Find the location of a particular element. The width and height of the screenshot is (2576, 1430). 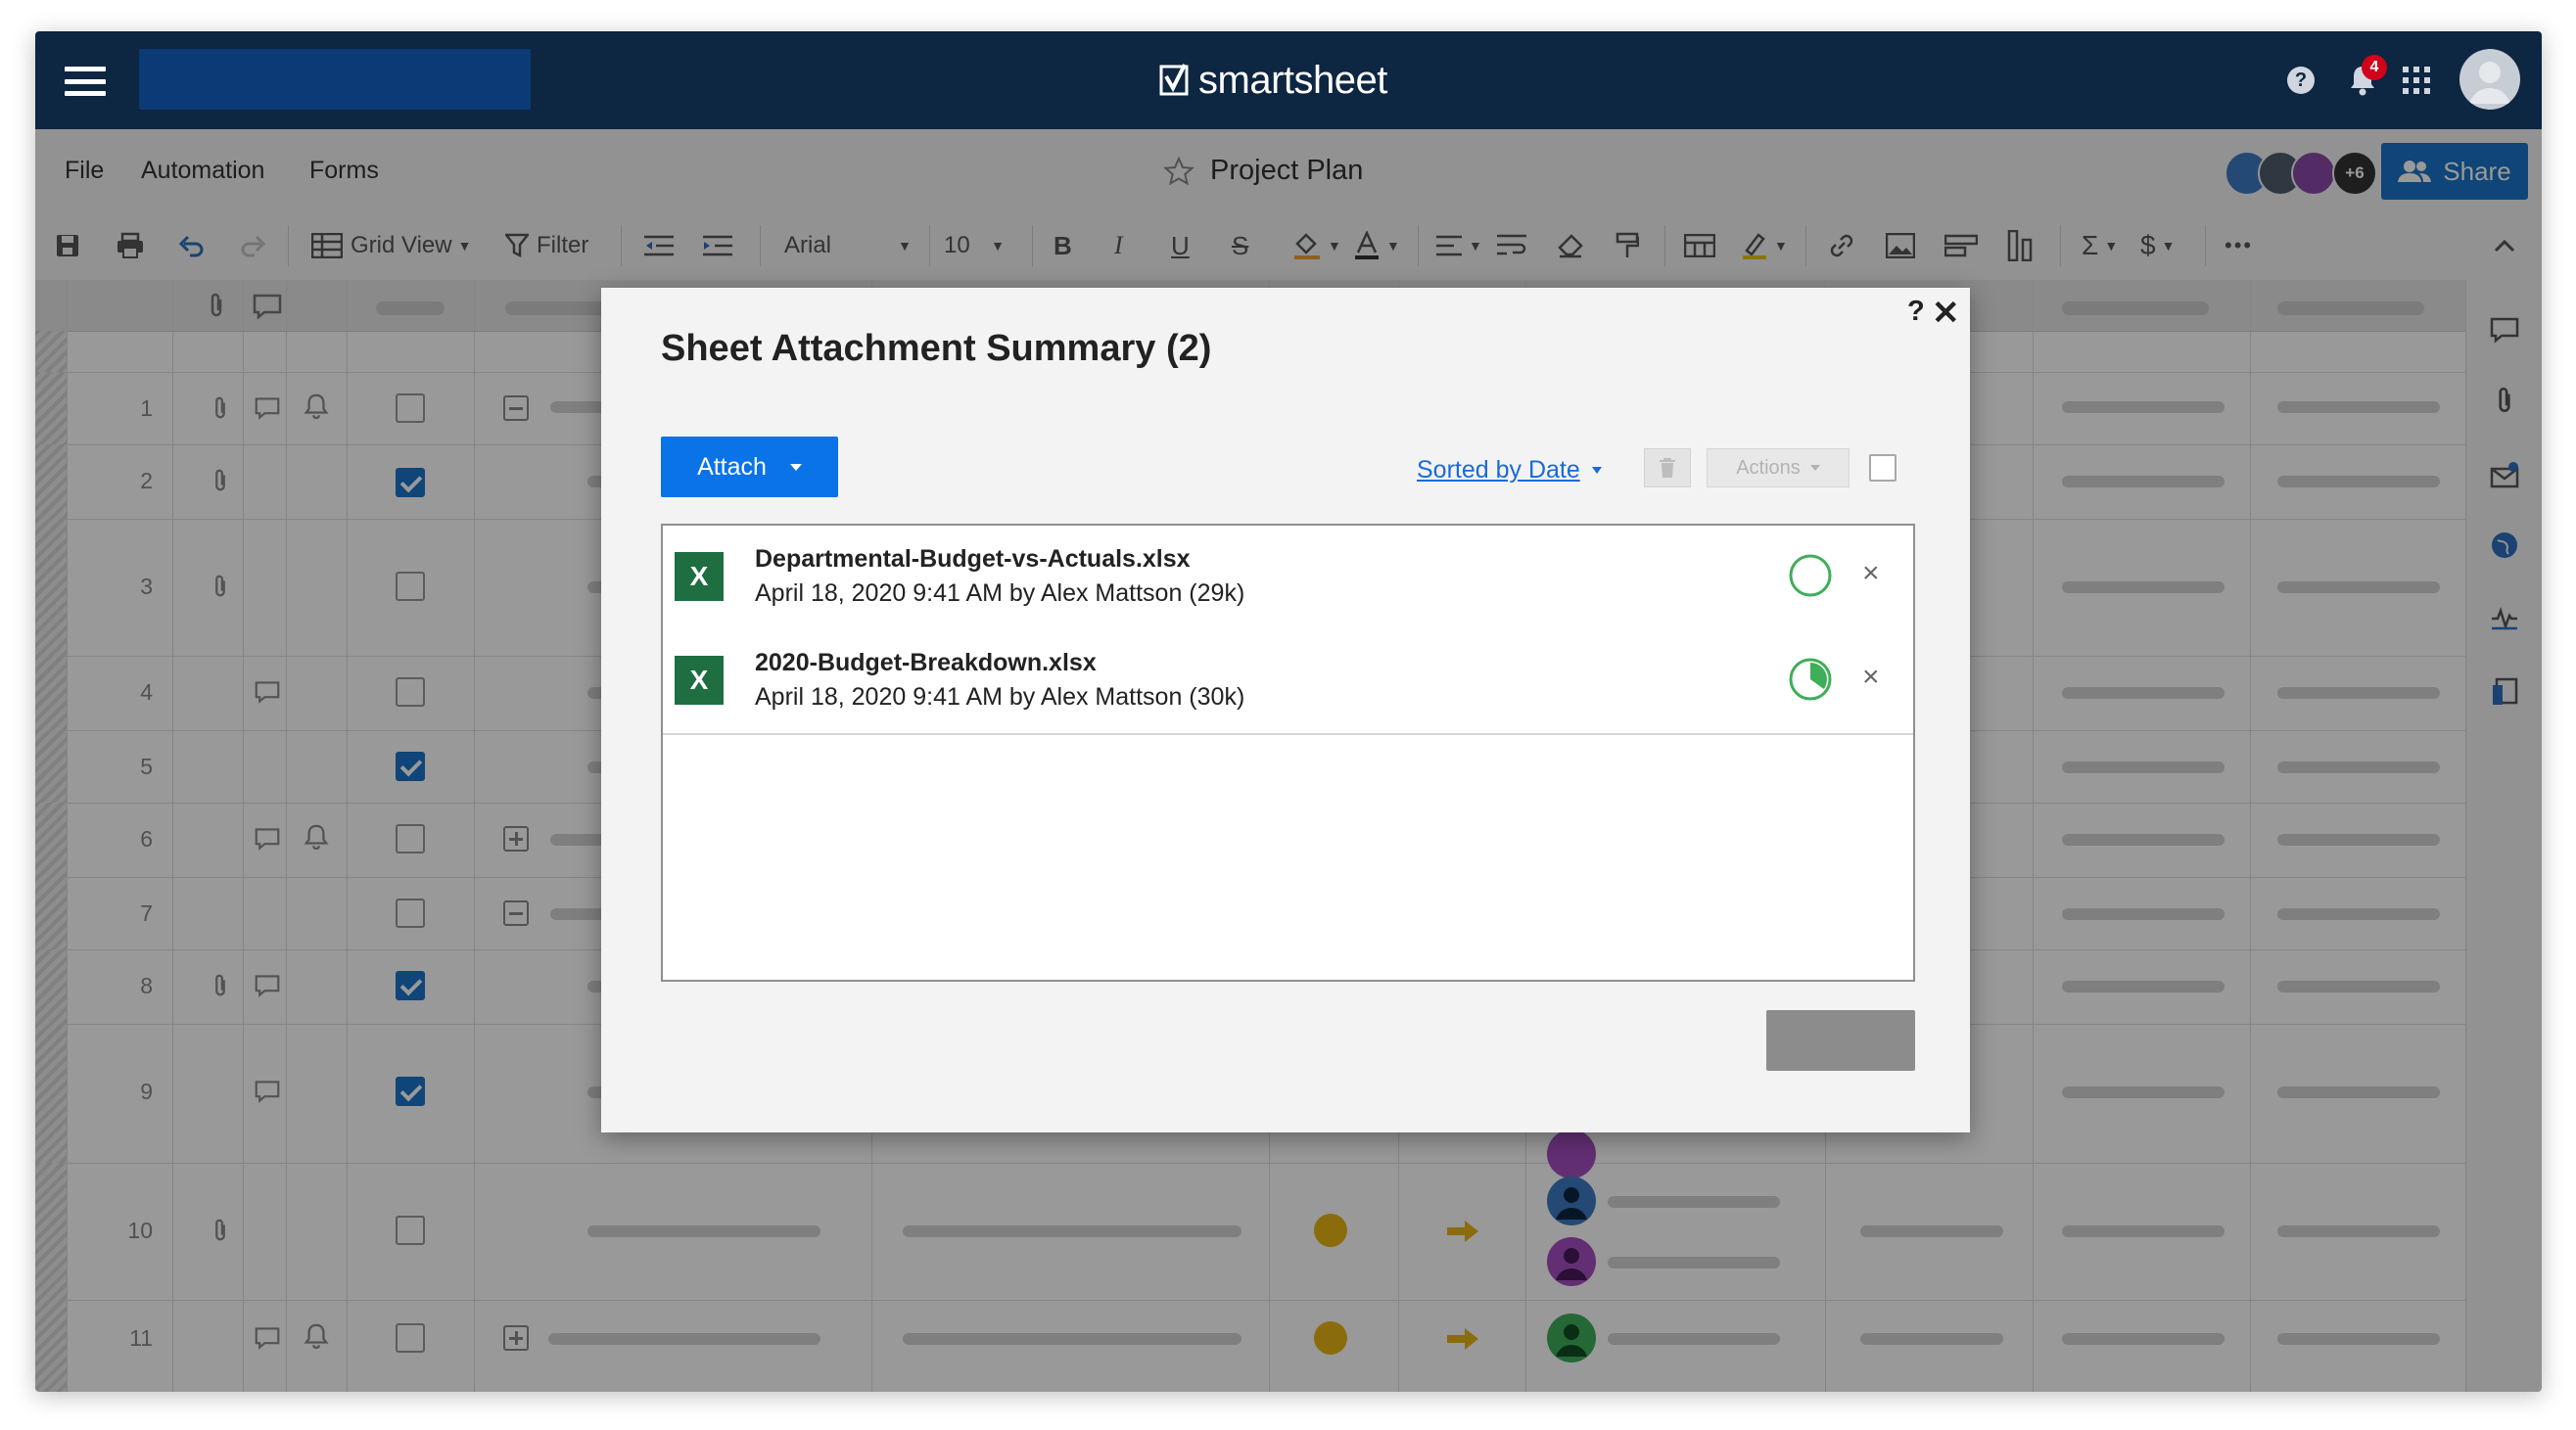

attach-button: Attach is located at coordinates (750, 467).